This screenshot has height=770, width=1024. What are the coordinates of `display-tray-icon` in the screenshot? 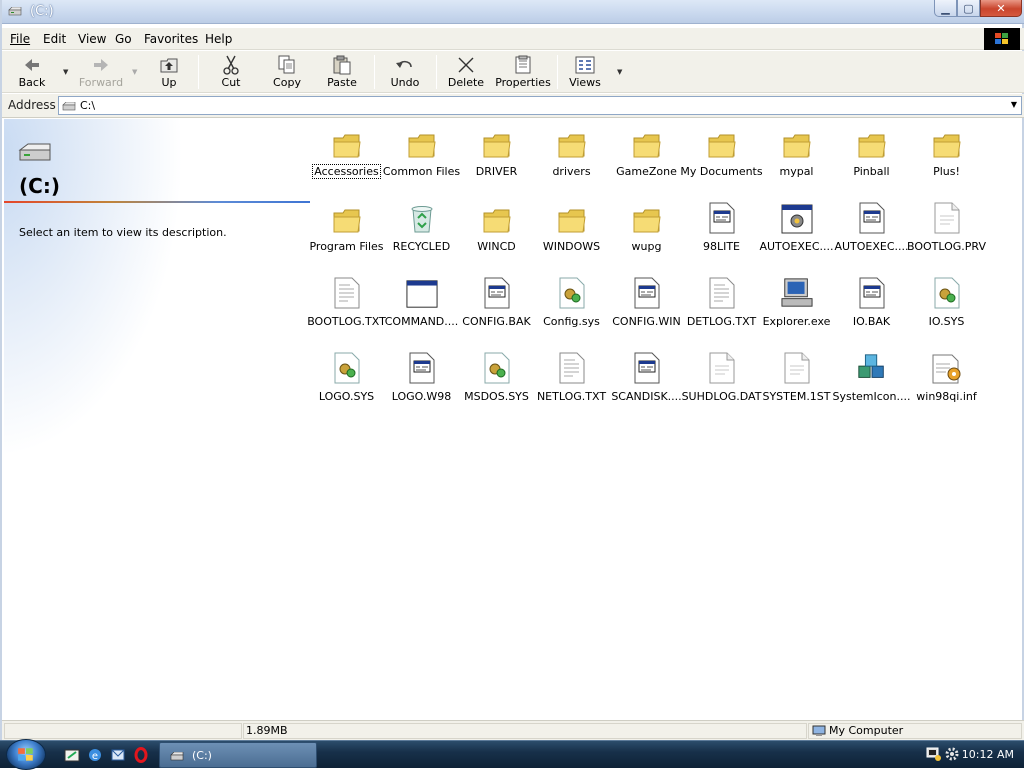 It's located at (934, 755).